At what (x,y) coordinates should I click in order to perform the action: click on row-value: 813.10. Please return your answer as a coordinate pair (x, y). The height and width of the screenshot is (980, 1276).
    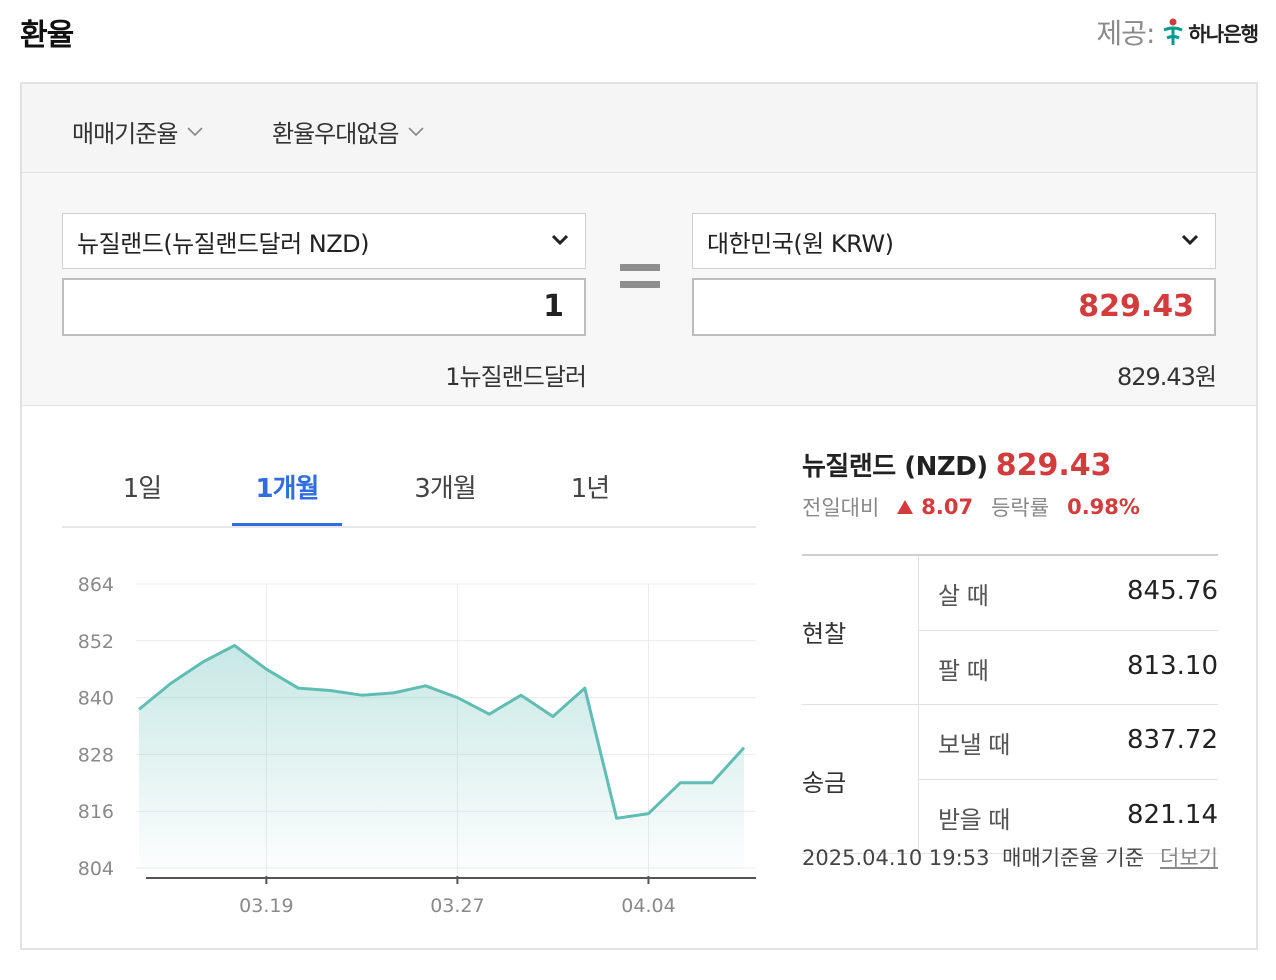
    Looking at the image, I should click on (1172, 666).